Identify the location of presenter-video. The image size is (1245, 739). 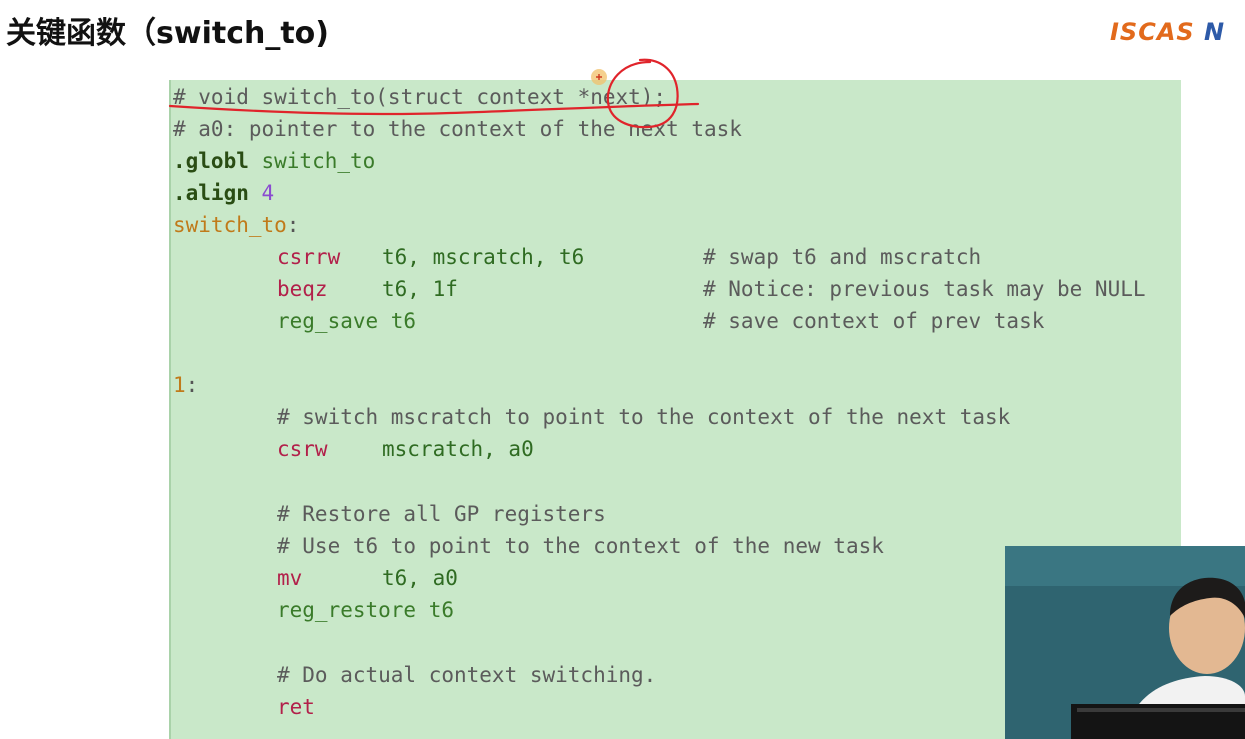
(1125, 642).